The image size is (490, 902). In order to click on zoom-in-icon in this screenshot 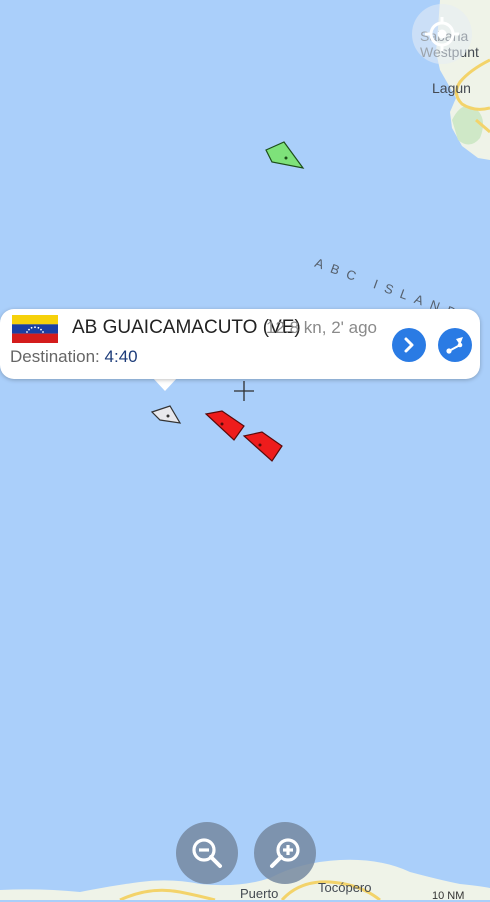, I will do `click(285, 853)`.